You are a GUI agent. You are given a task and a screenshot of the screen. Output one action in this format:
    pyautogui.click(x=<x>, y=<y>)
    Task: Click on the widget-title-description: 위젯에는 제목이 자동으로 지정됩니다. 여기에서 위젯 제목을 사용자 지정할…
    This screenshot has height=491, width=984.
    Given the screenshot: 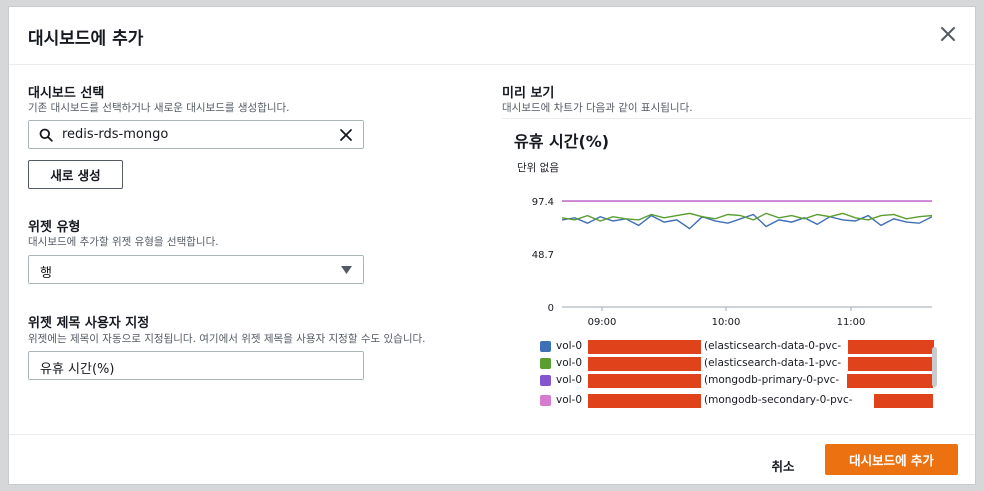 What is the action you would take?
    pyautogui.click(x=227, y=339)
    